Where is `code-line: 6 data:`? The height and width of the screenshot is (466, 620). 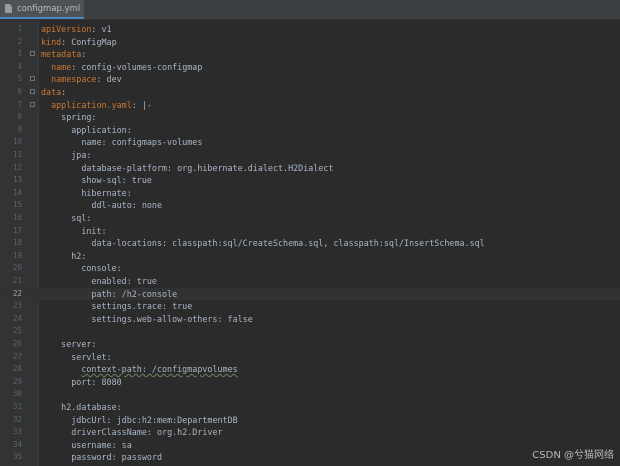
code-line: 6 data: is located at coordinates (310, 92).